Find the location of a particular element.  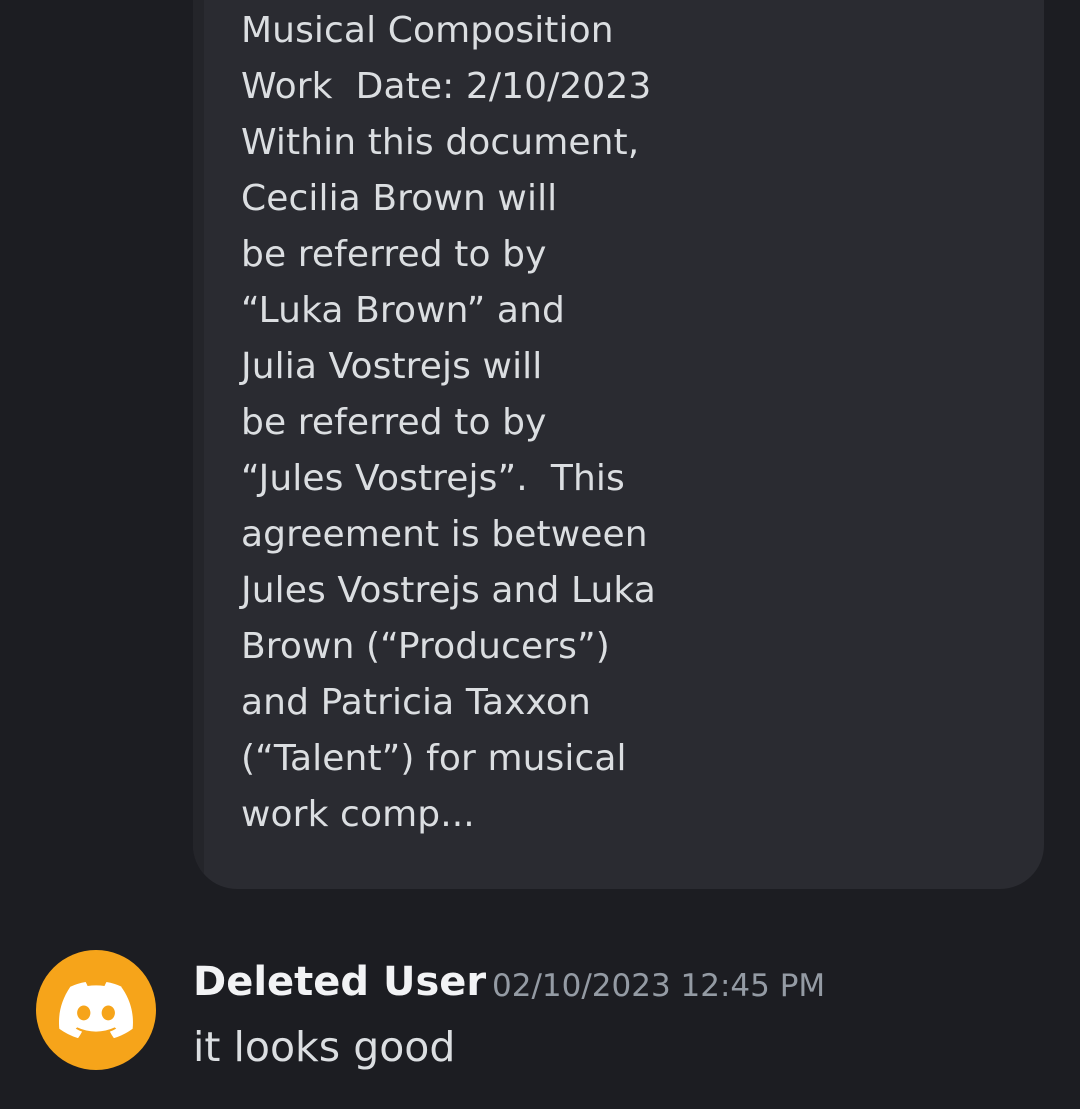

embed-line: Brown (“Producers”) is located at coordinates (425, 646).